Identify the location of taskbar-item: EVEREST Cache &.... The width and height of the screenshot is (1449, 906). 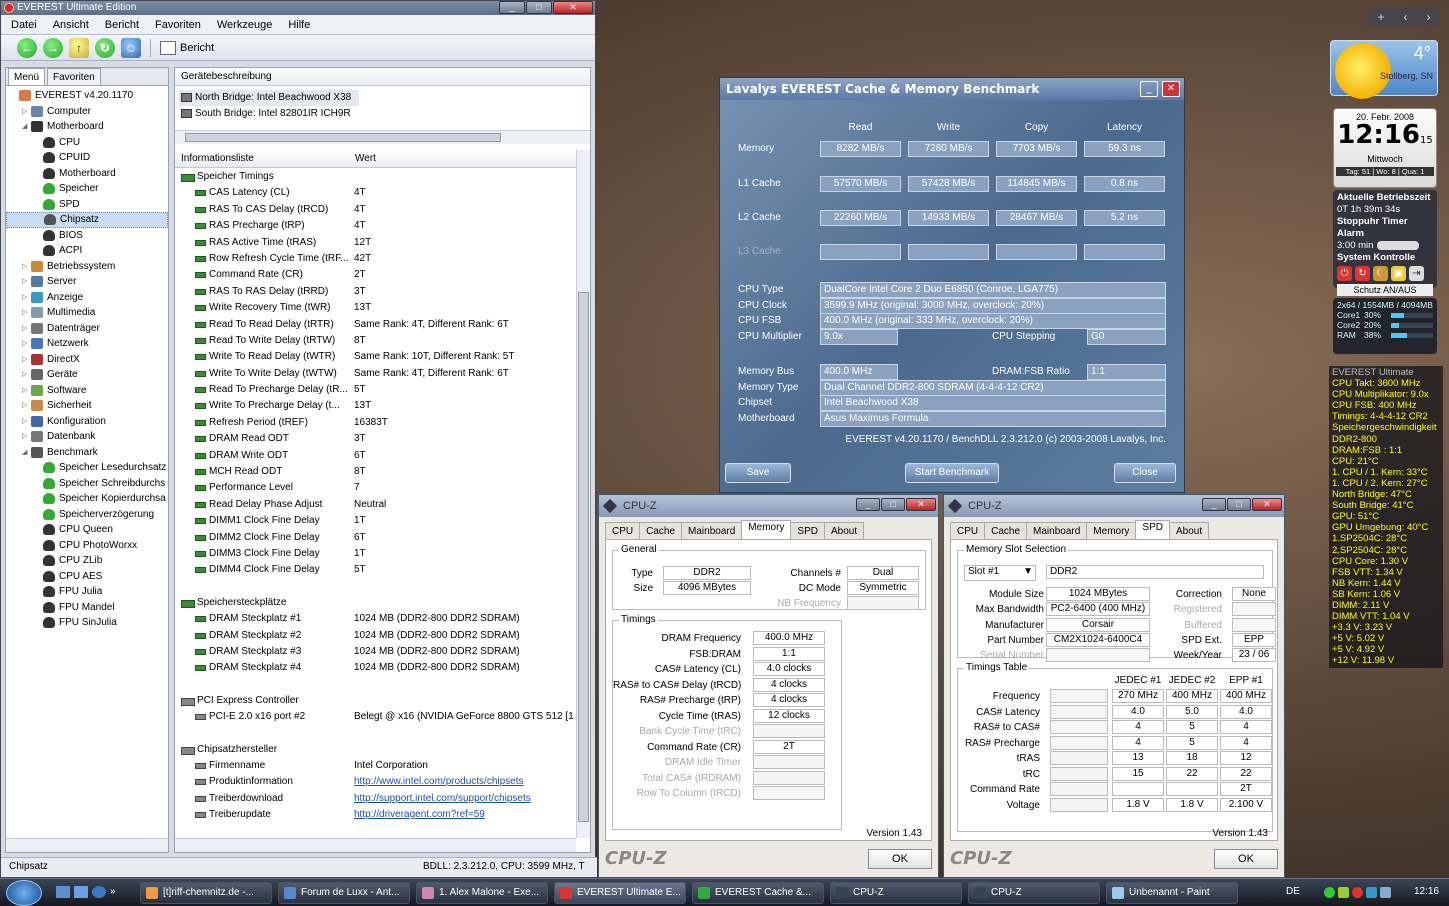
(758, 893).